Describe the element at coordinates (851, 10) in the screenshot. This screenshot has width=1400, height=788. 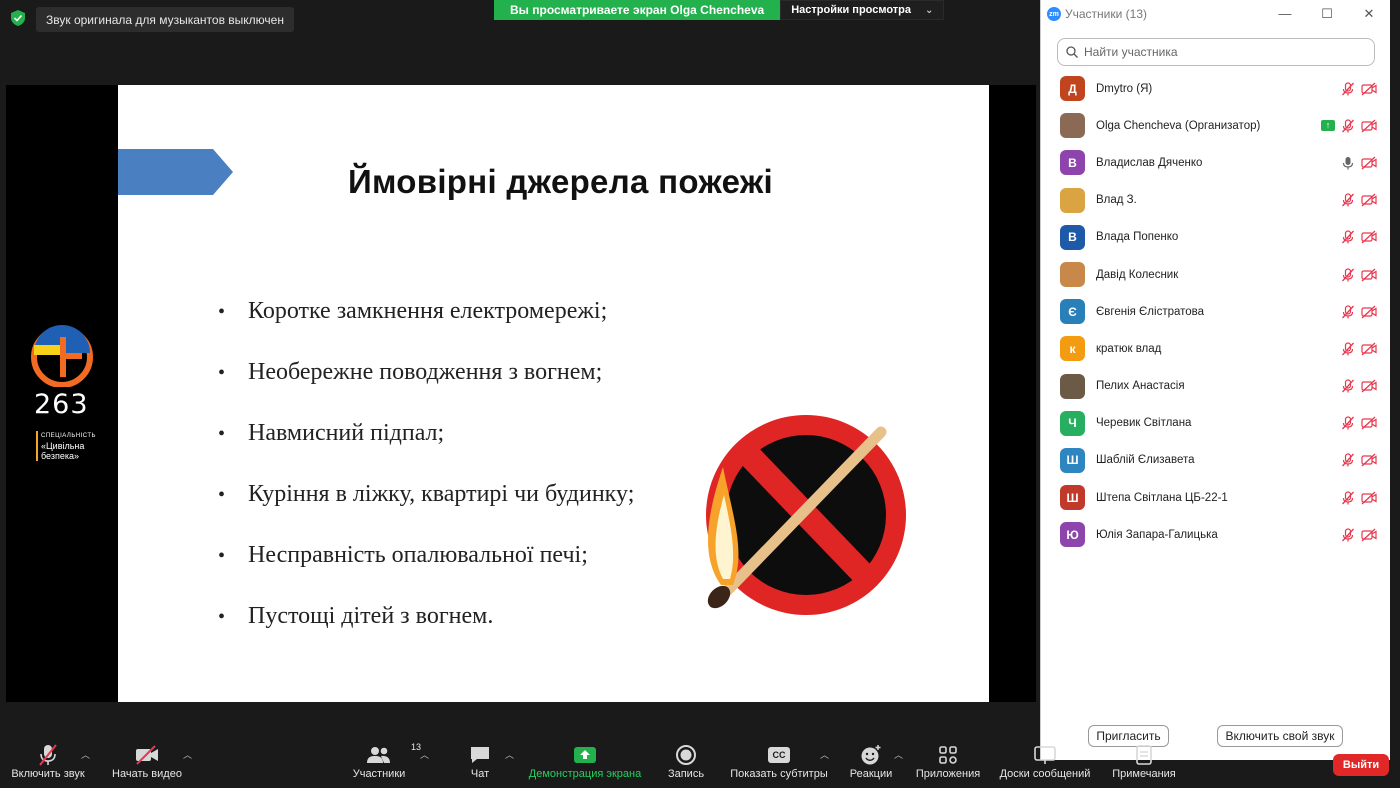
I see `view-options-label: Настройки просмотра` at that location.